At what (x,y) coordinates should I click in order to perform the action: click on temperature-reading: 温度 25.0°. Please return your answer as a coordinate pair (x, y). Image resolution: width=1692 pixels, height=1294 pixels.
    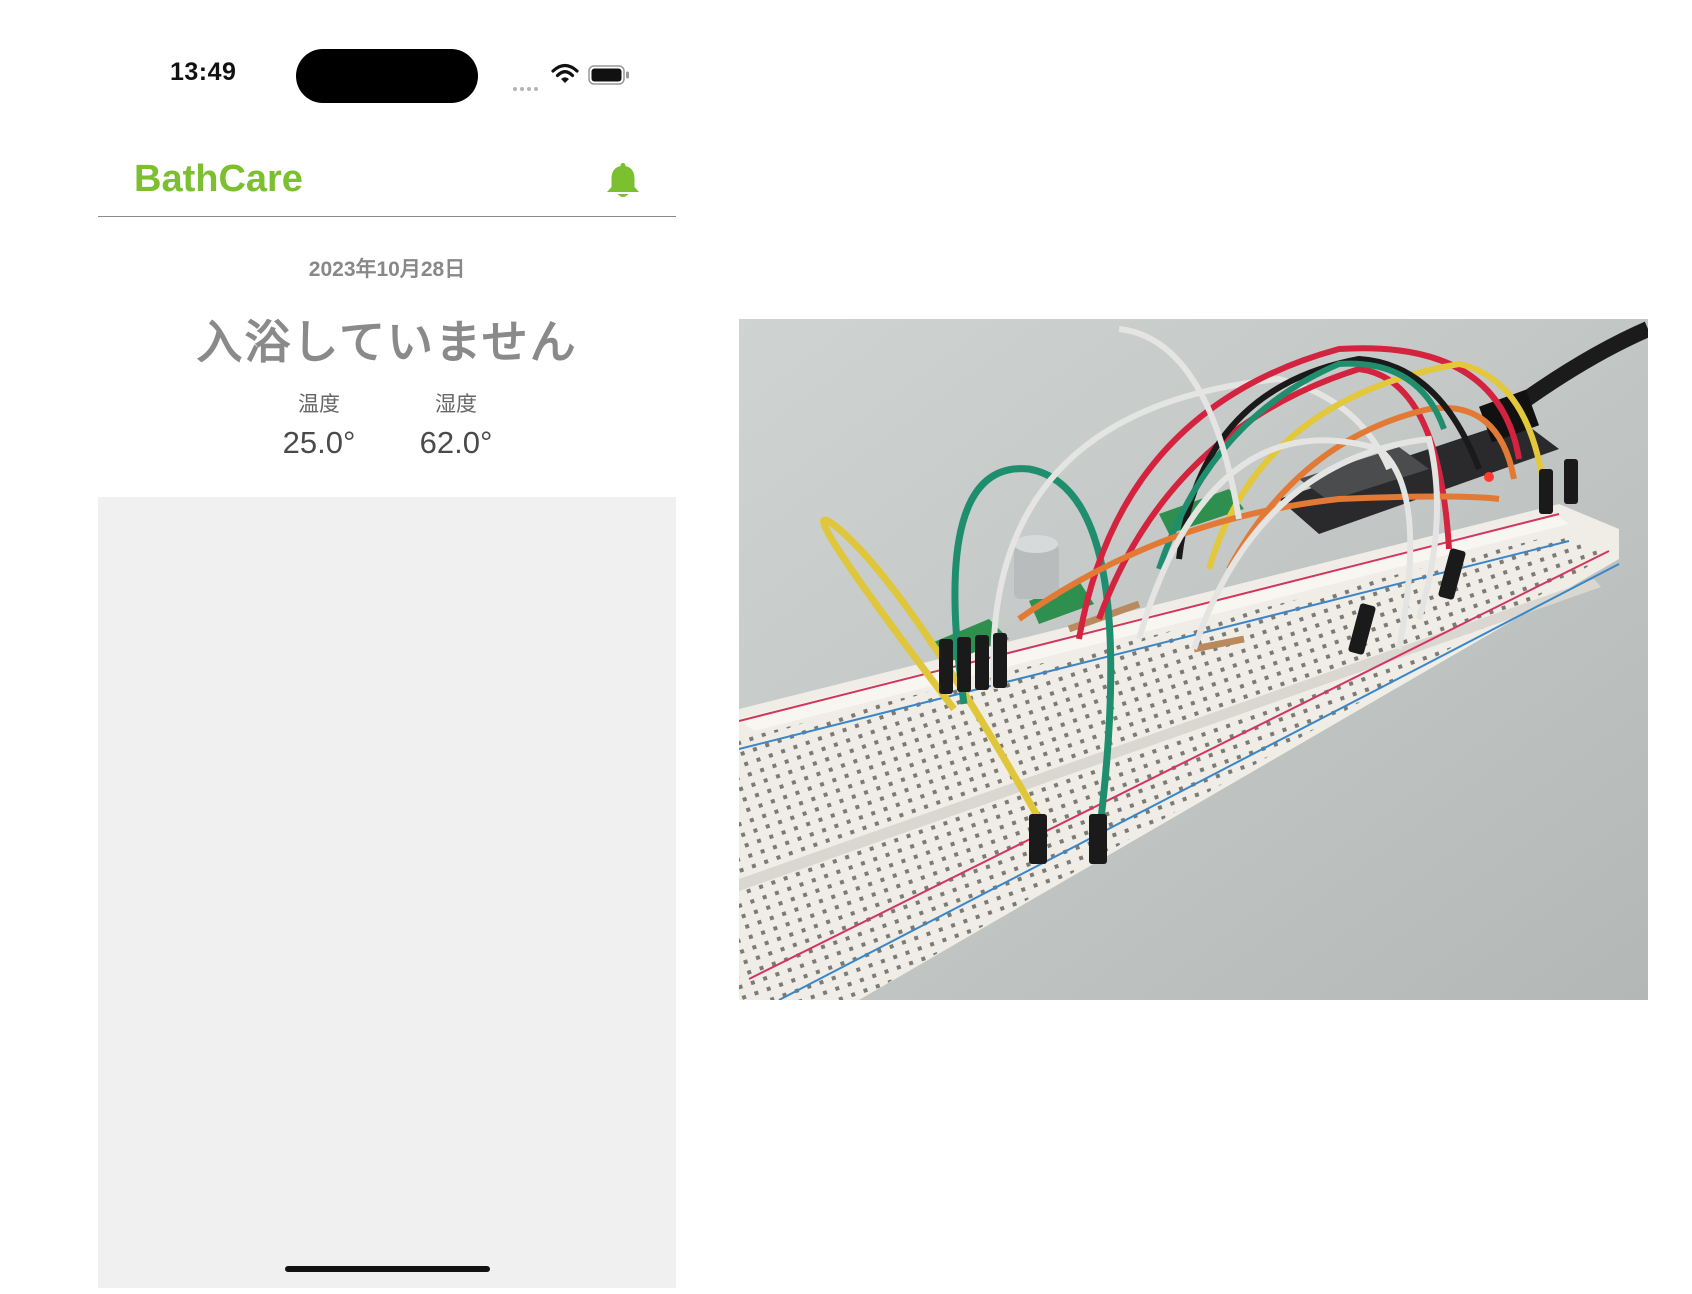
    Looking at the image, I should click on (319, 424).